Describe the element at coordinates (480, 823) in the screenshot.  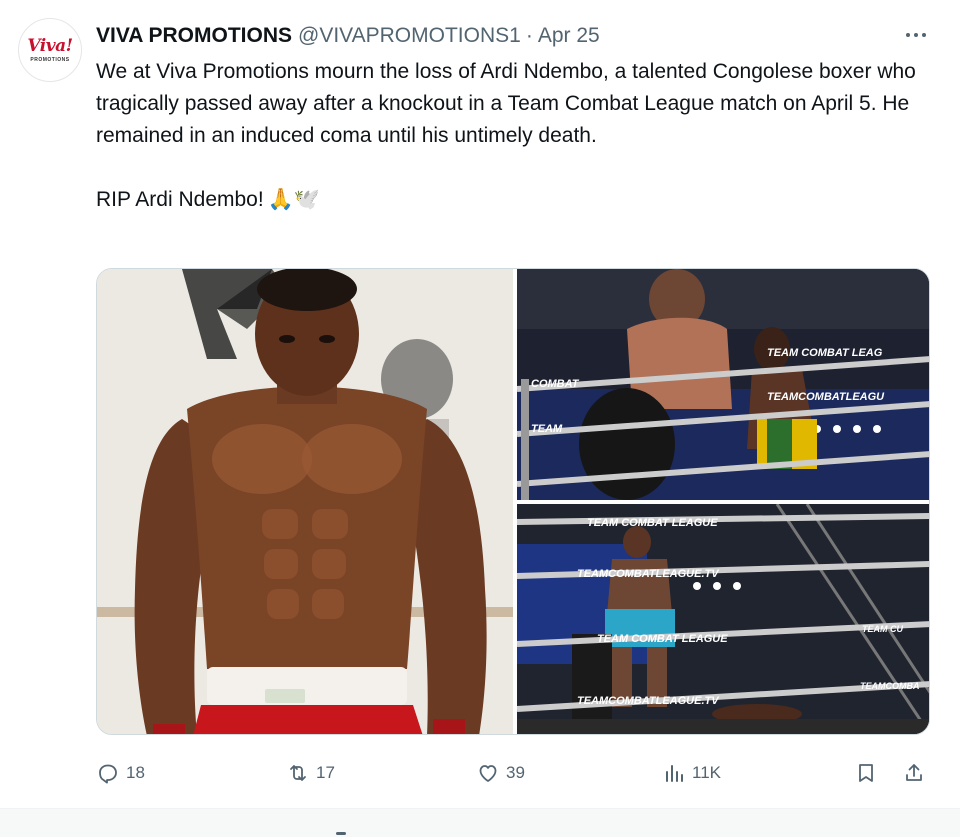
I see `next-item-strip` at that location.